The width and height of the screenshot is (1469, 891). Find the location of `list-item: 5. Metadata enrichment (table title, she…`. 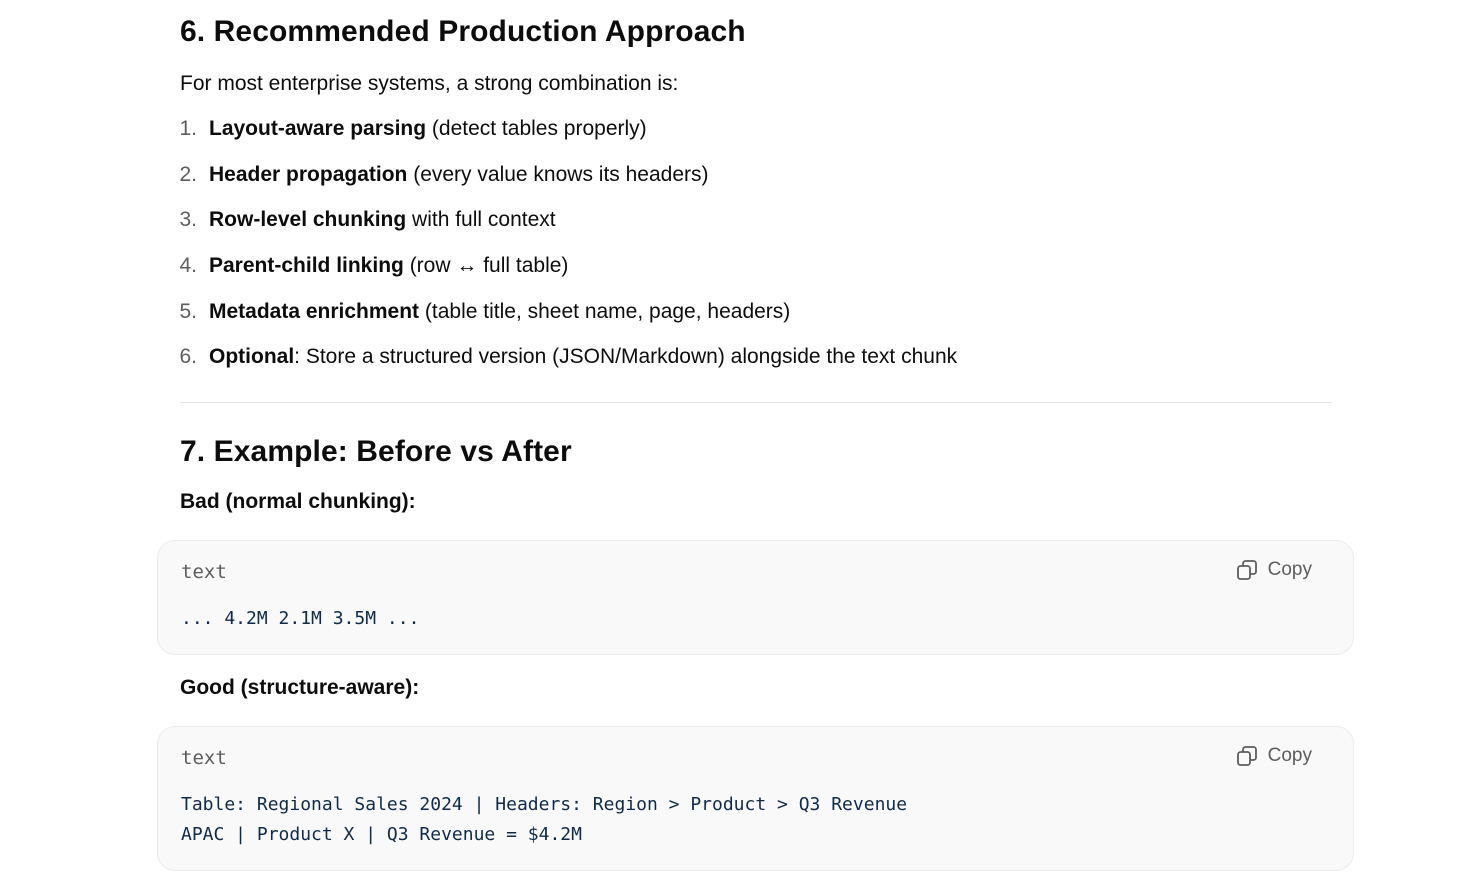

list-item: 5. Metadata enrichment (table title, she… is located at coordinates (568, 322).